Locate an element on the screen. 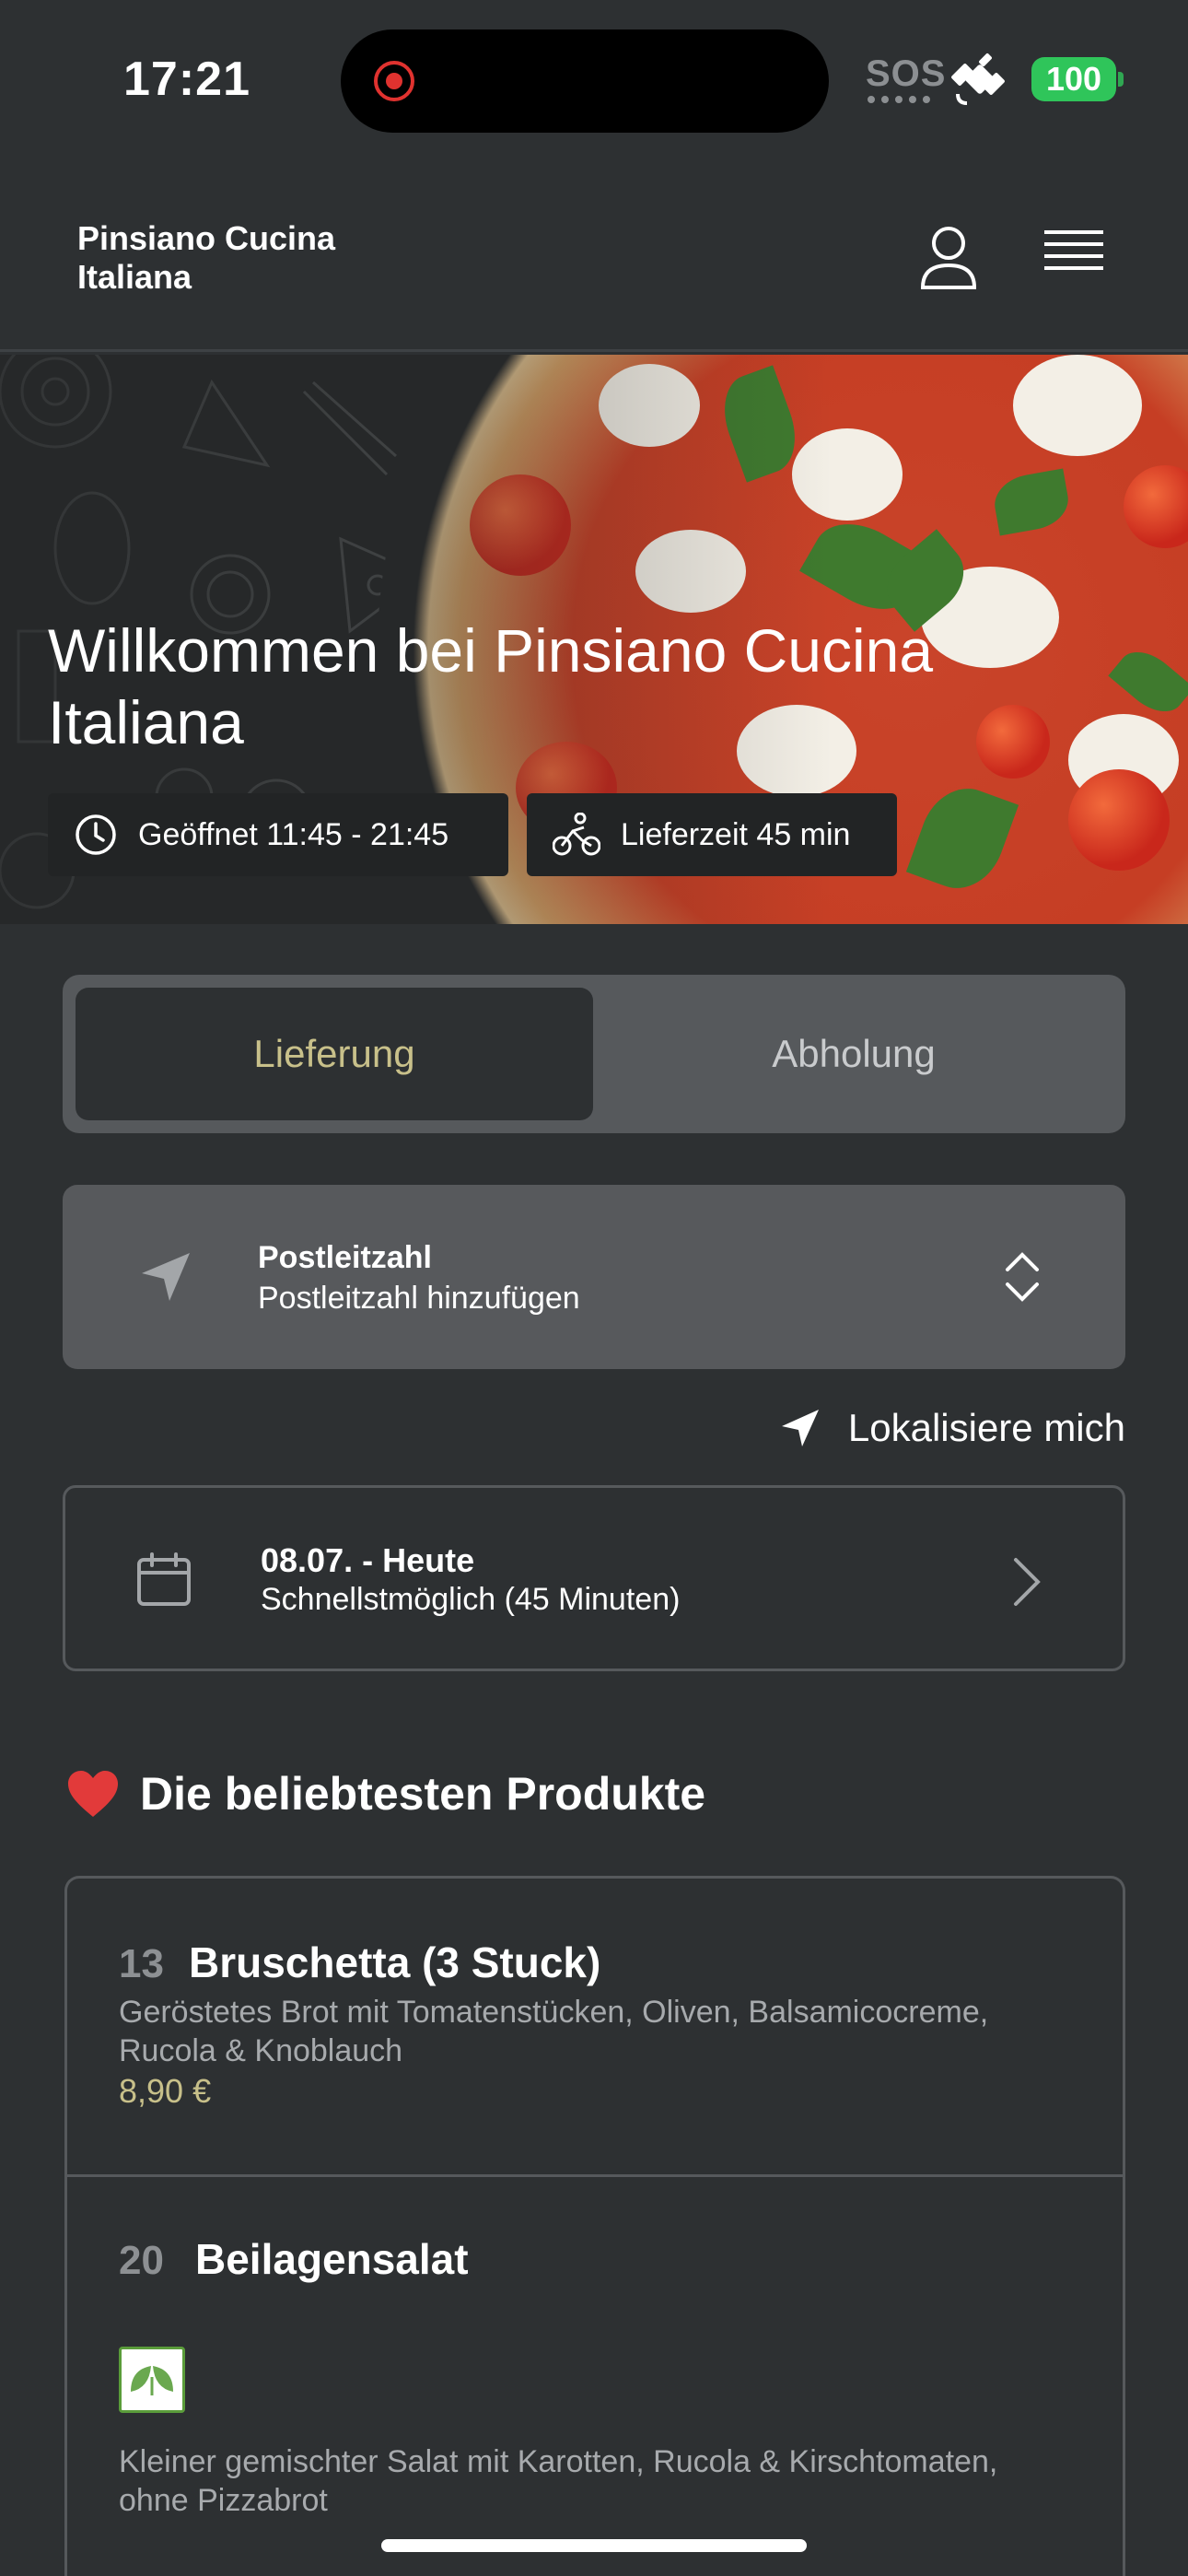  calendar-icon is located at coordinates (164, 1579).